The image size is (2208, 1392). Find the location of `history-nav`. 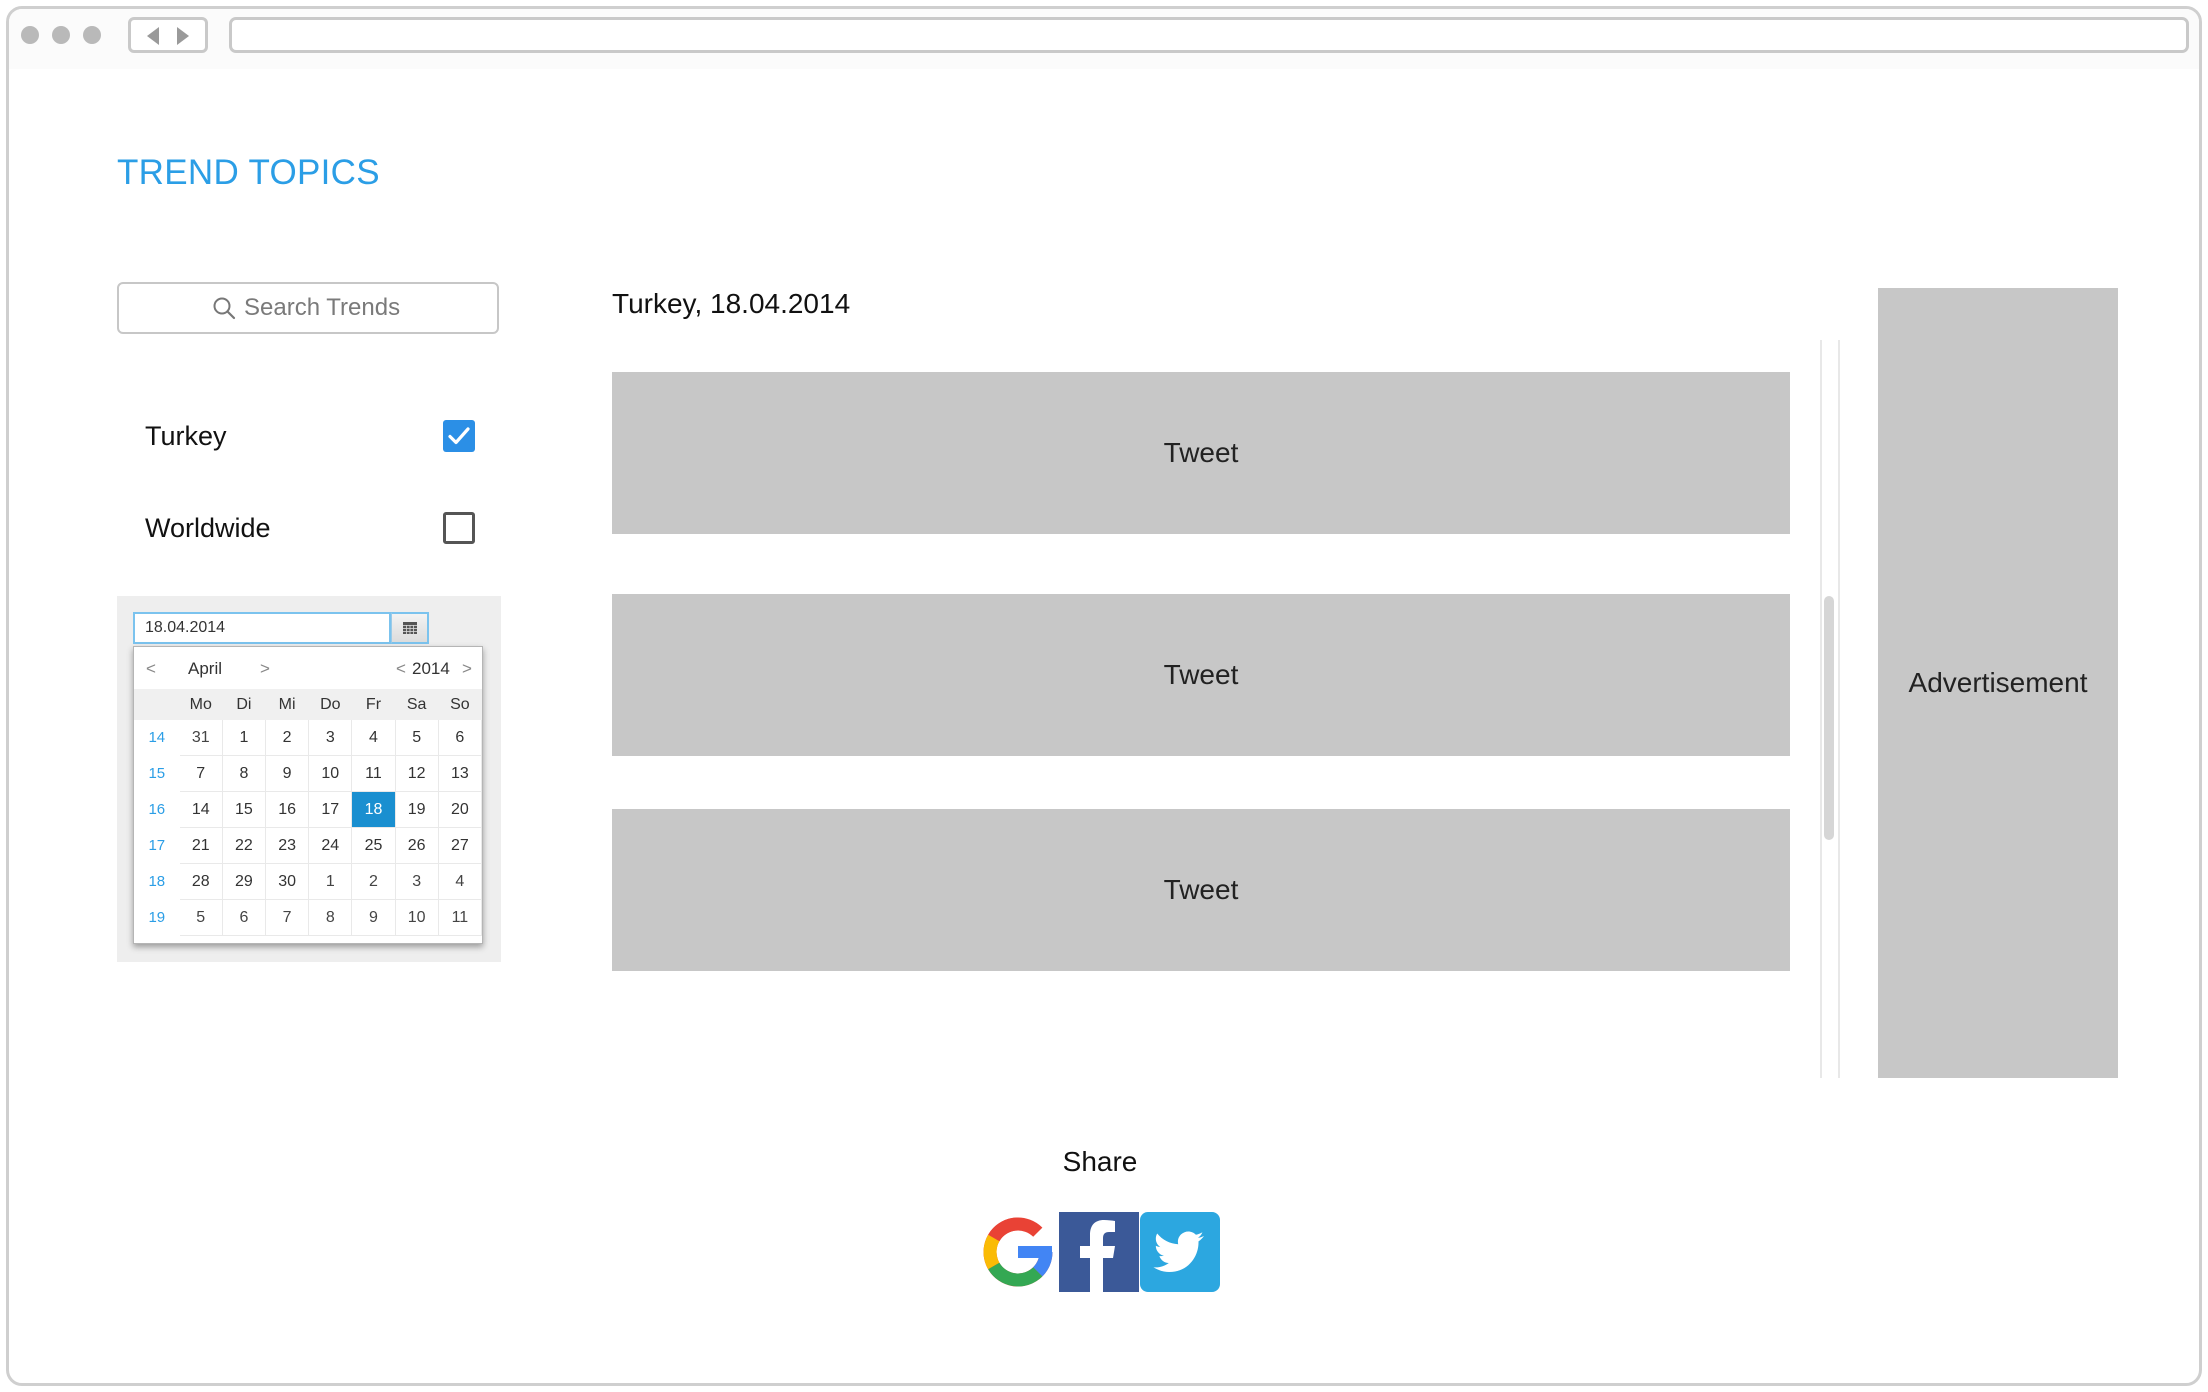

history-nav is located at coordinates (168, 35).